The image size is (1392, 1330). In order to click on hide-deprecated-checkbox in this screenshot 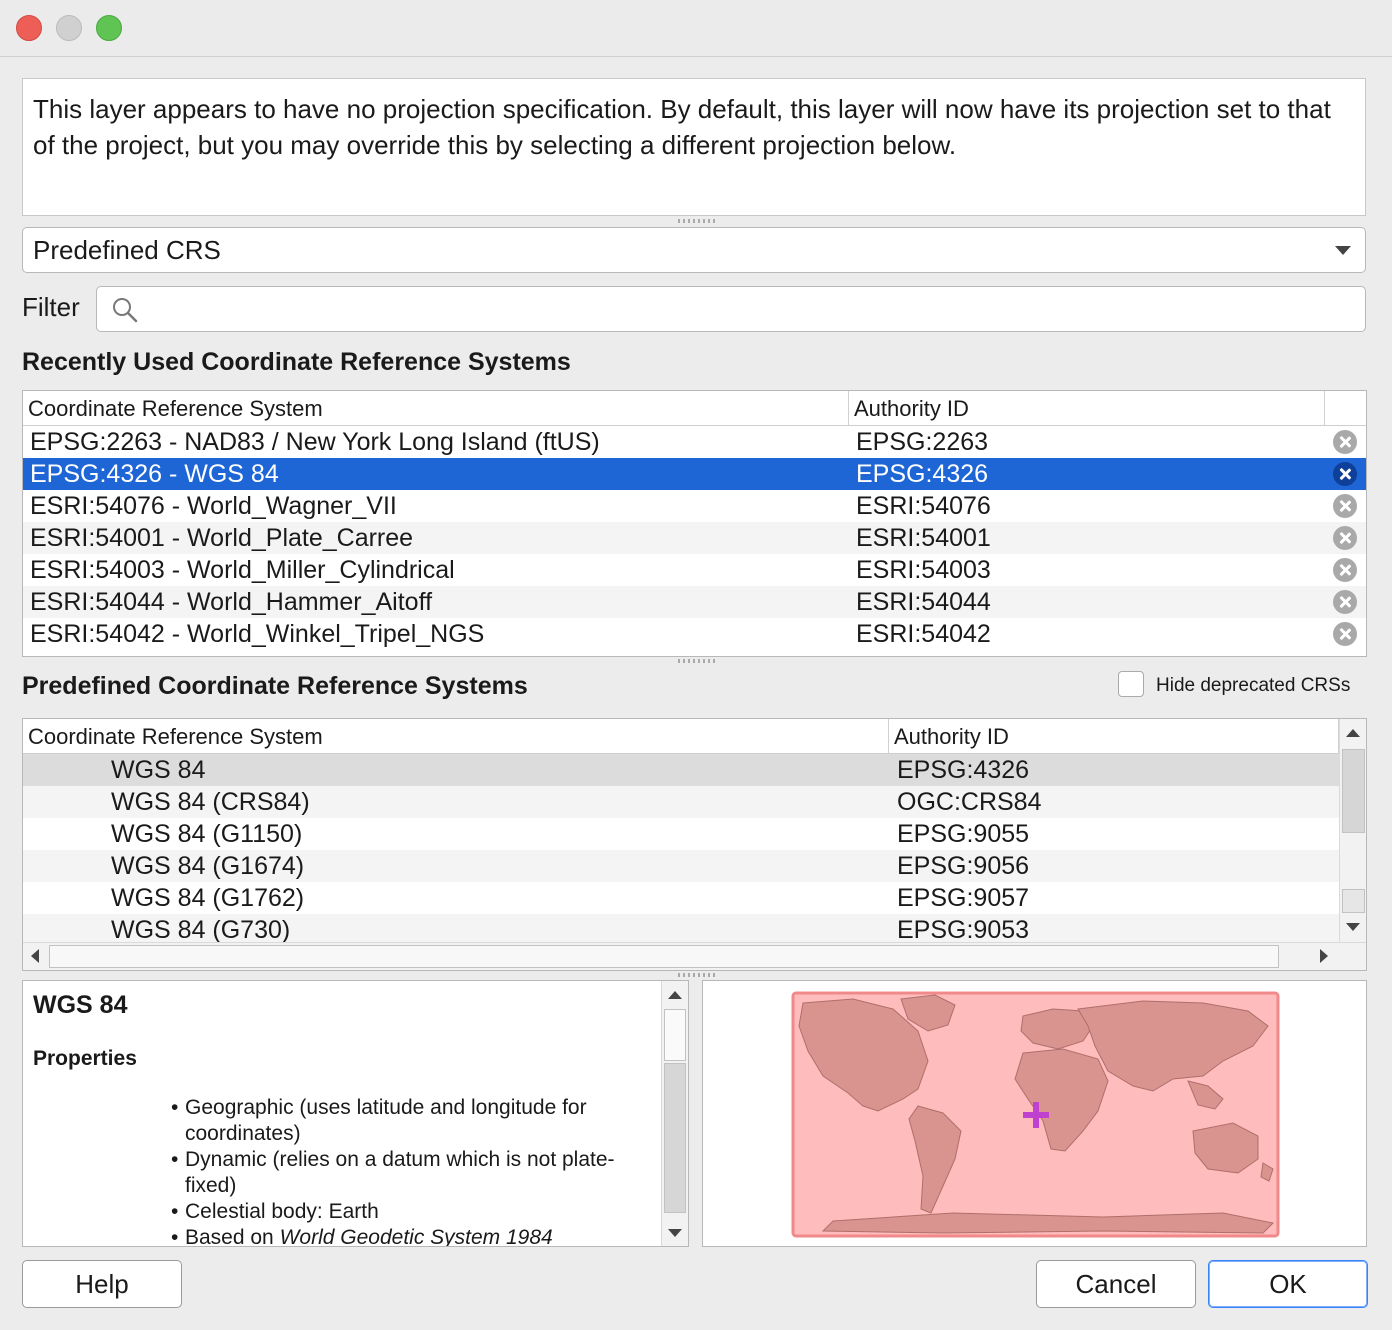, I will do `click(1131, 684)`.